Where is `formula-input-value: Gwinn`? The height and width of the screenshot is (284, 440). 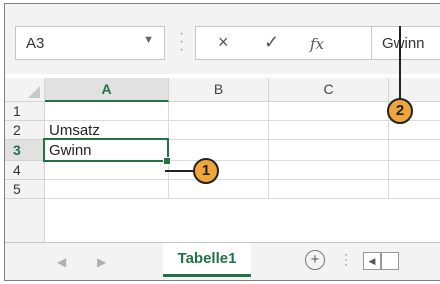
formula-input-value: Gwinn is located at coordinates (403, 43).